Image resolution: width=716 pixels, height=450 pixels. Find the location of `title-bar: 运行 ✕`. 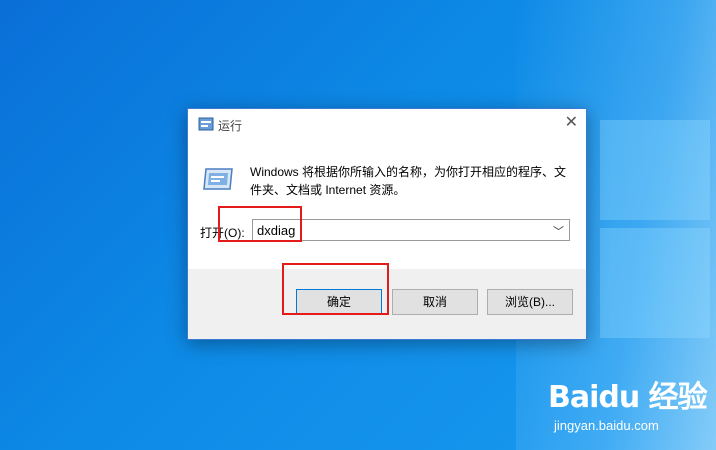

title-bar: 运行 ✕ is located at coordinates (387, 124).